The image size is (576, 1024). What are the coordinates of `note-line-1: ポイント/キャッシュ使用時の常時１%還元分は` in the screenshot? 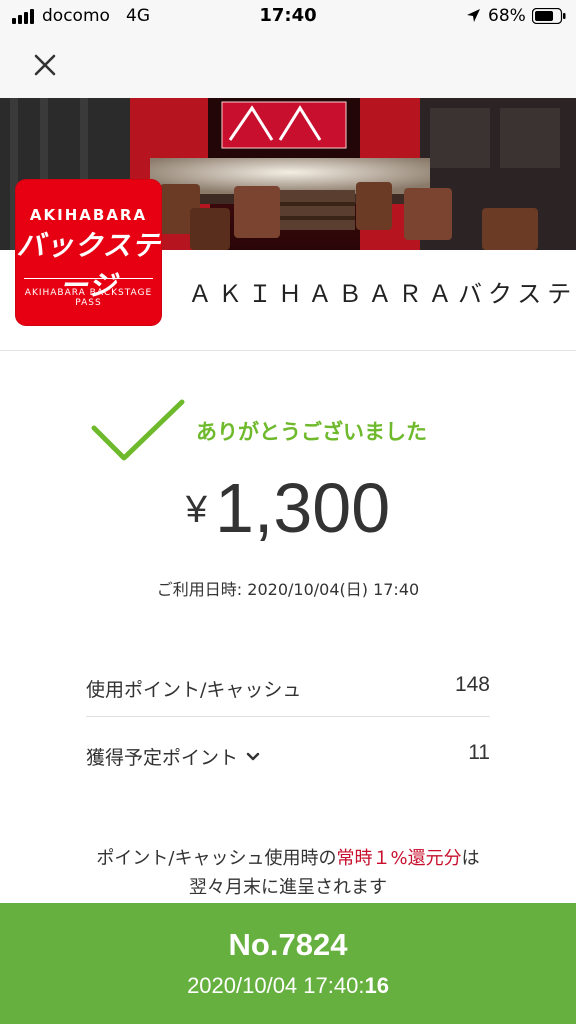 It's located at (288, 858).